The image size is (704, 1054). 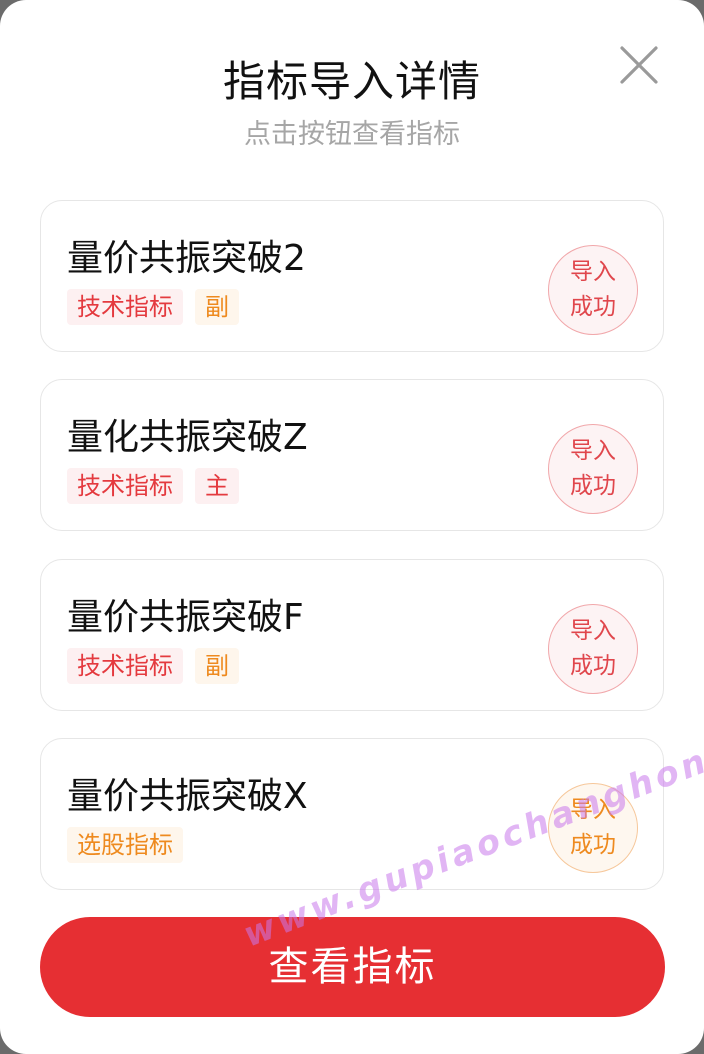 I want to click on indicator-name: 量化共振突破Z, so click(x=187, y=437).